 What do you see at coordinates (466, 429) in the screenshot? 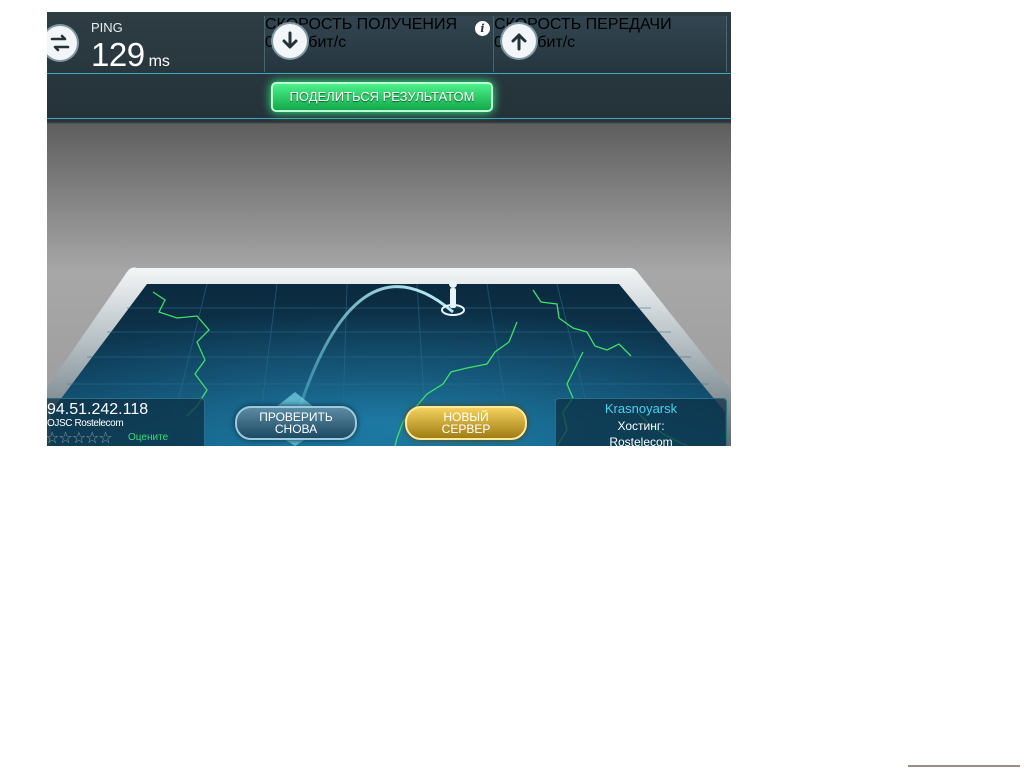
I see `new-server-line2: СЕРВЕР` at bounding box center [466, 429].